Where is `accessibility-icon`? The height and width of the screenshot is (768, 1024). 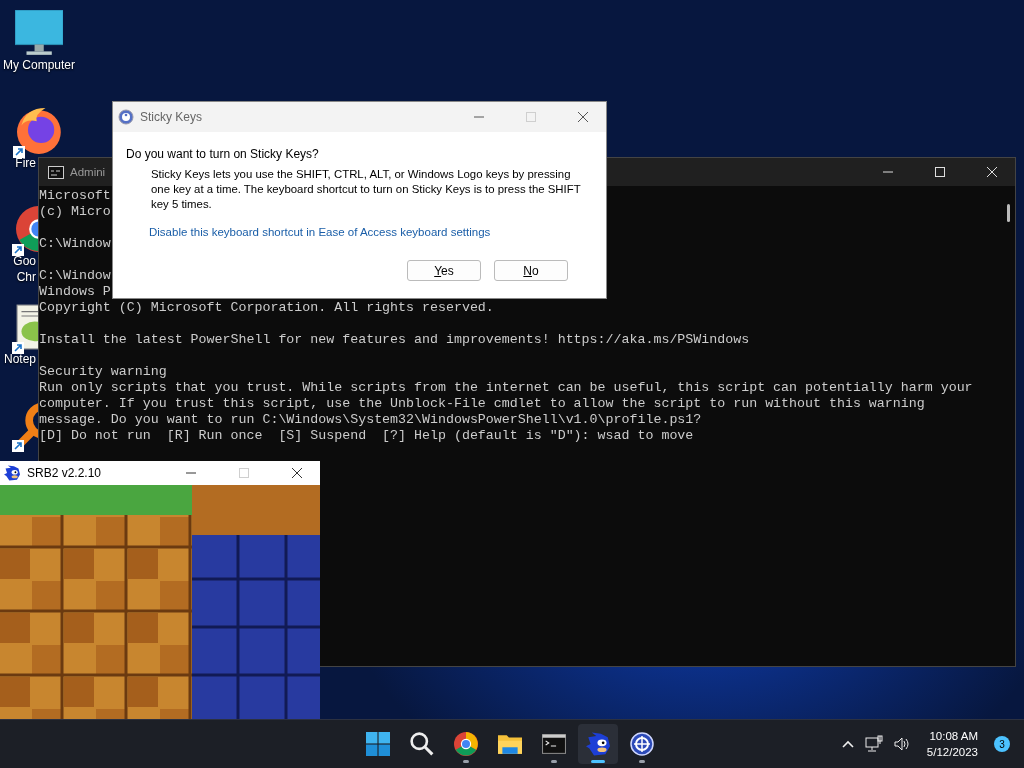
accessibility-icon is located at coordinates (126, 117).